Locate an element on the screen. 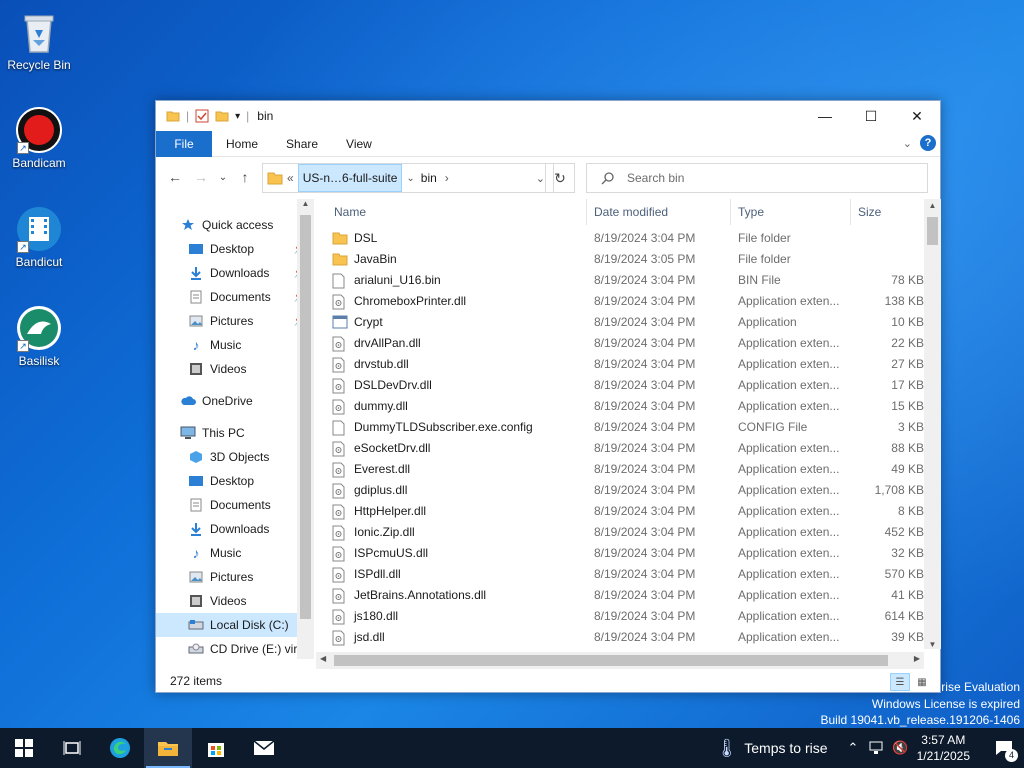  file-list-scrollbar: ▲ ▼ is located at coordinates (932, 424).